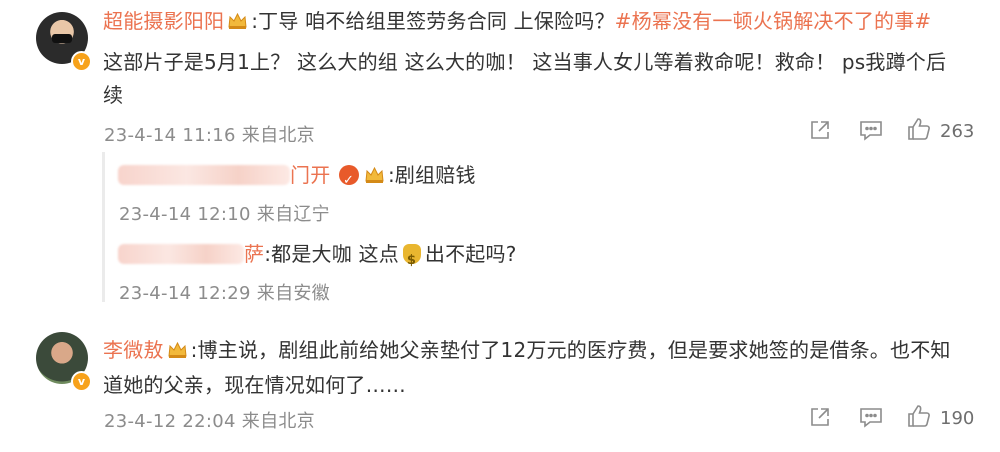  What do you see at coordinates (528, 257) in the screenshot?
I see `reply-item: 萨:都是大咖 这点 出不起吗?` at bounding box center [528, 257].